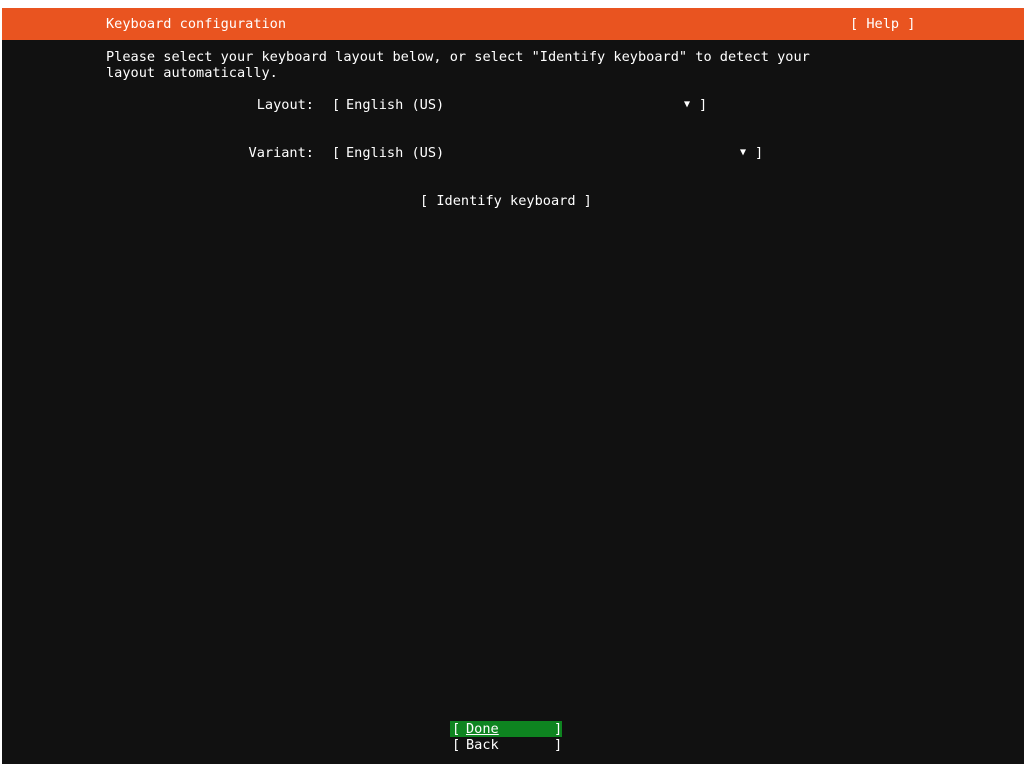 The height and width of the screenshot is (765, 1026). What do you see at coordinates (456, 729) in the screenshot?
I see `done-open-bracket: [` at bounding box center [456, 729].